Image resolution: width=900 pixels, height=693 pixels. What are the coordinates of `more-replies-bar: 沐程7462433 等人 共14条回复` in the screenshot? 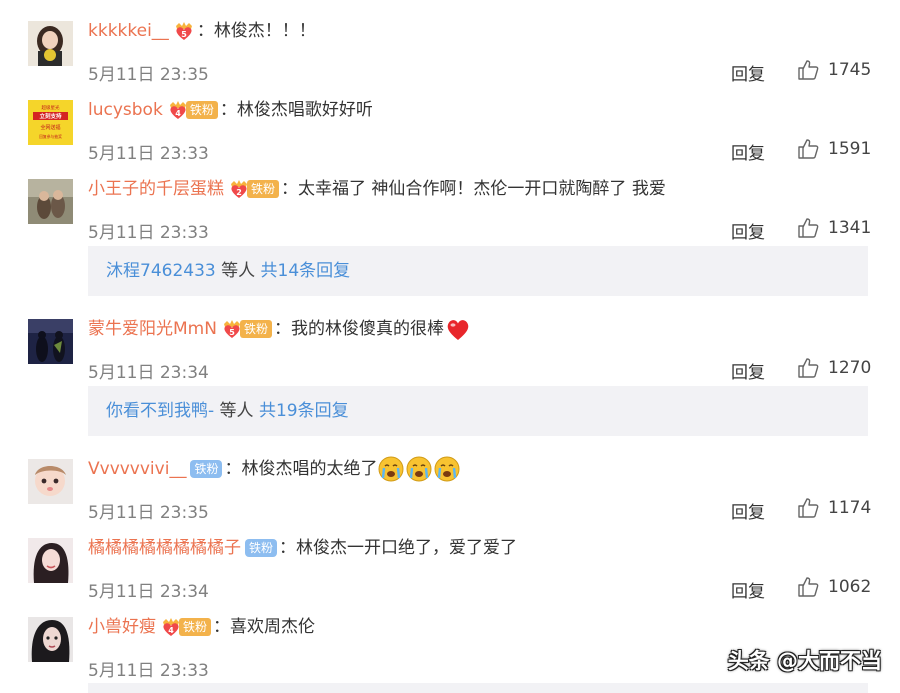 It's located at (478, 271).